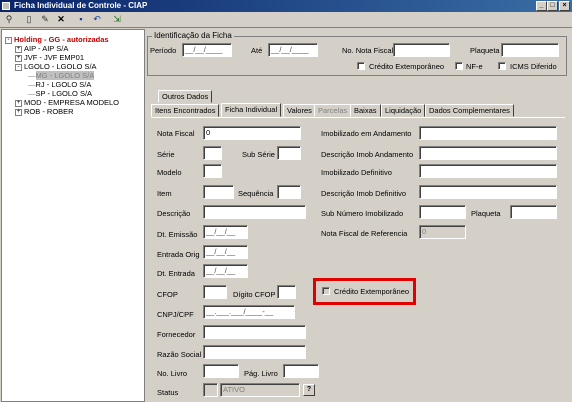 The width and height of the screenshot is (572, 402). Describe the element at coordinates (356, 172) in the screenshot. I see `imob-definitivo-label: Imobilizado Definitivo` at that location.